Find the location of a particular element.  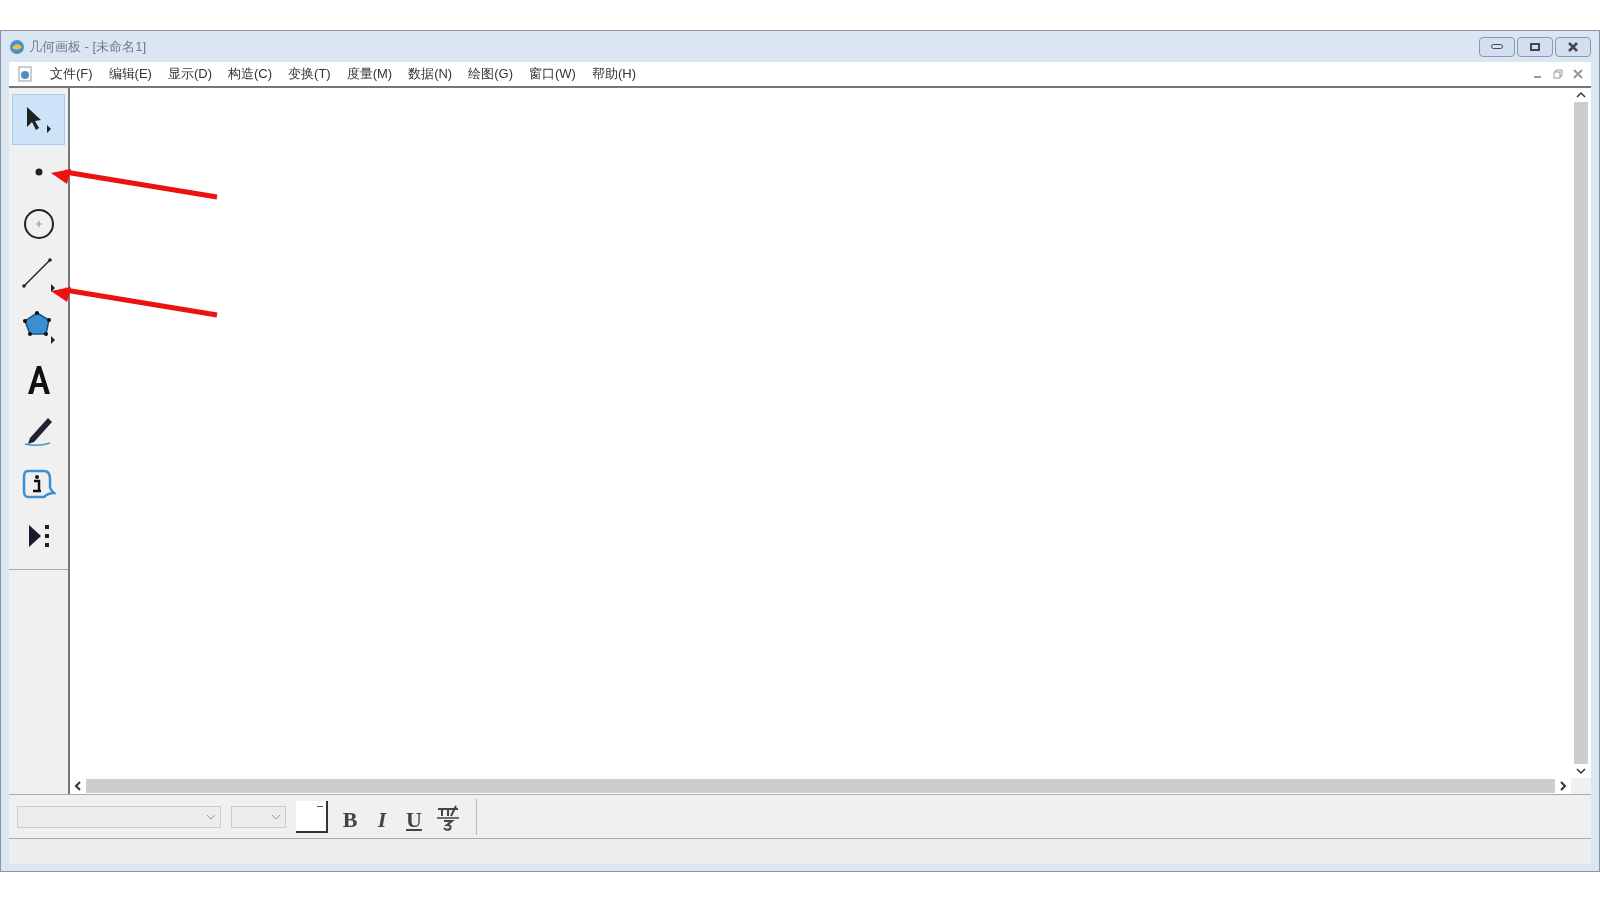

chevron-left-icon is located at coordinates (78, 786).